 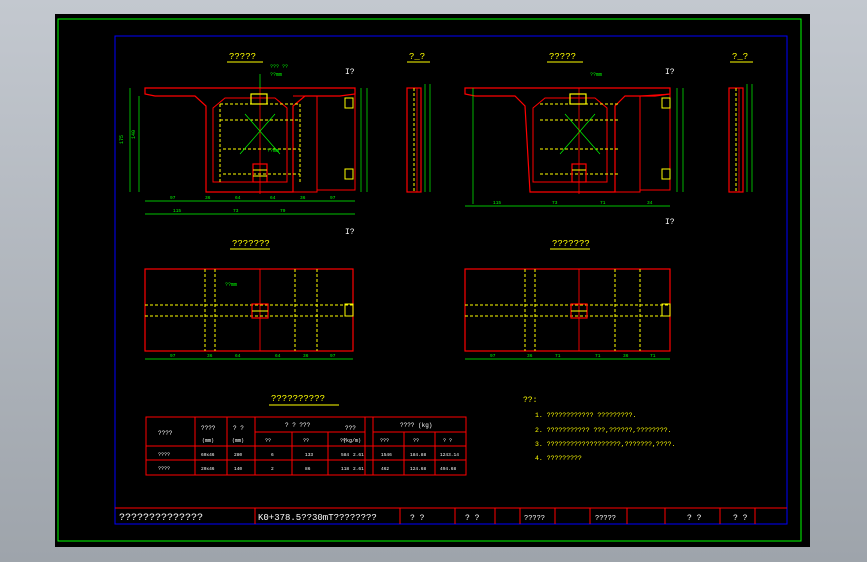 I want to click on th-0: ????, so click(x=165, y=433).